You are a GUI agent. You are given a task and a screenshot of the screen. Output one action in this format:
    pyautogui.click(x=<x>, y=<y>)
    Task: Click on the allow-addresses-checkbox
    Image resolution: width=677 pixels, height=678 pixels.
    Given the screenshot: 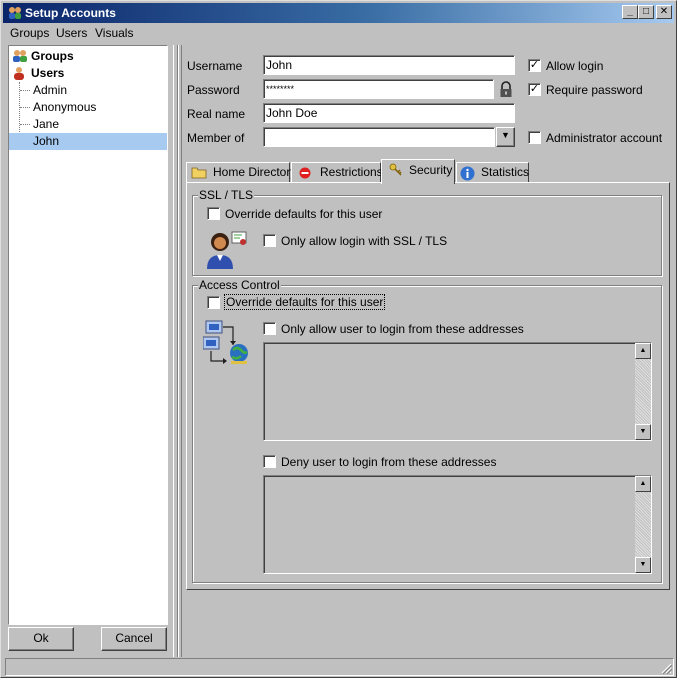 What is the action you would take?
    pyautogui.click(x=269, y=328)
    